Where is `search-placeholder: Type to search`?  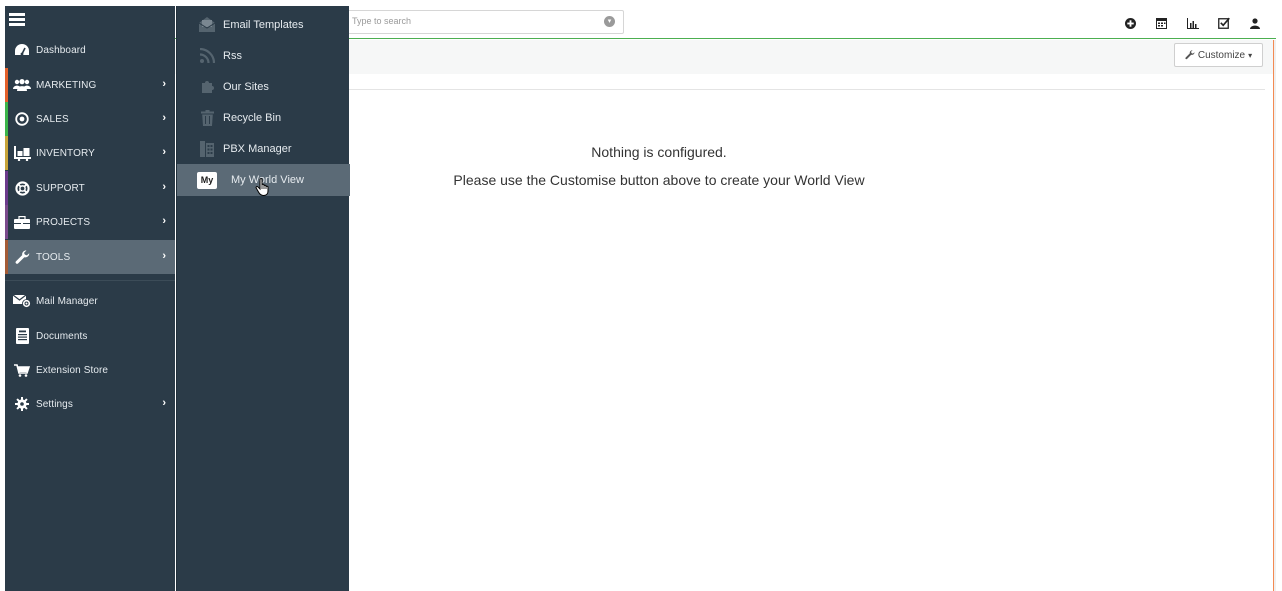 search-placeholder: Type to search is located at coordinates (382, 21).